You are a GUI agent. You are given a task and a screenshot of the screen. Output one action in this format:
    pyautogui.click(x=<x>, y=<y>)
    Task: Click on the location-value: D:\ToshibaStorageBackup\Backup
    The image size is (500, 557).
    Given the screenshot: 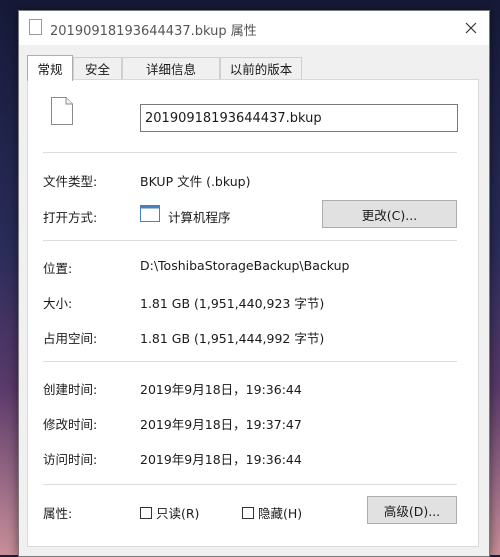 What is the action you would take?
    pyautogui.click(x=245, y=265)
    